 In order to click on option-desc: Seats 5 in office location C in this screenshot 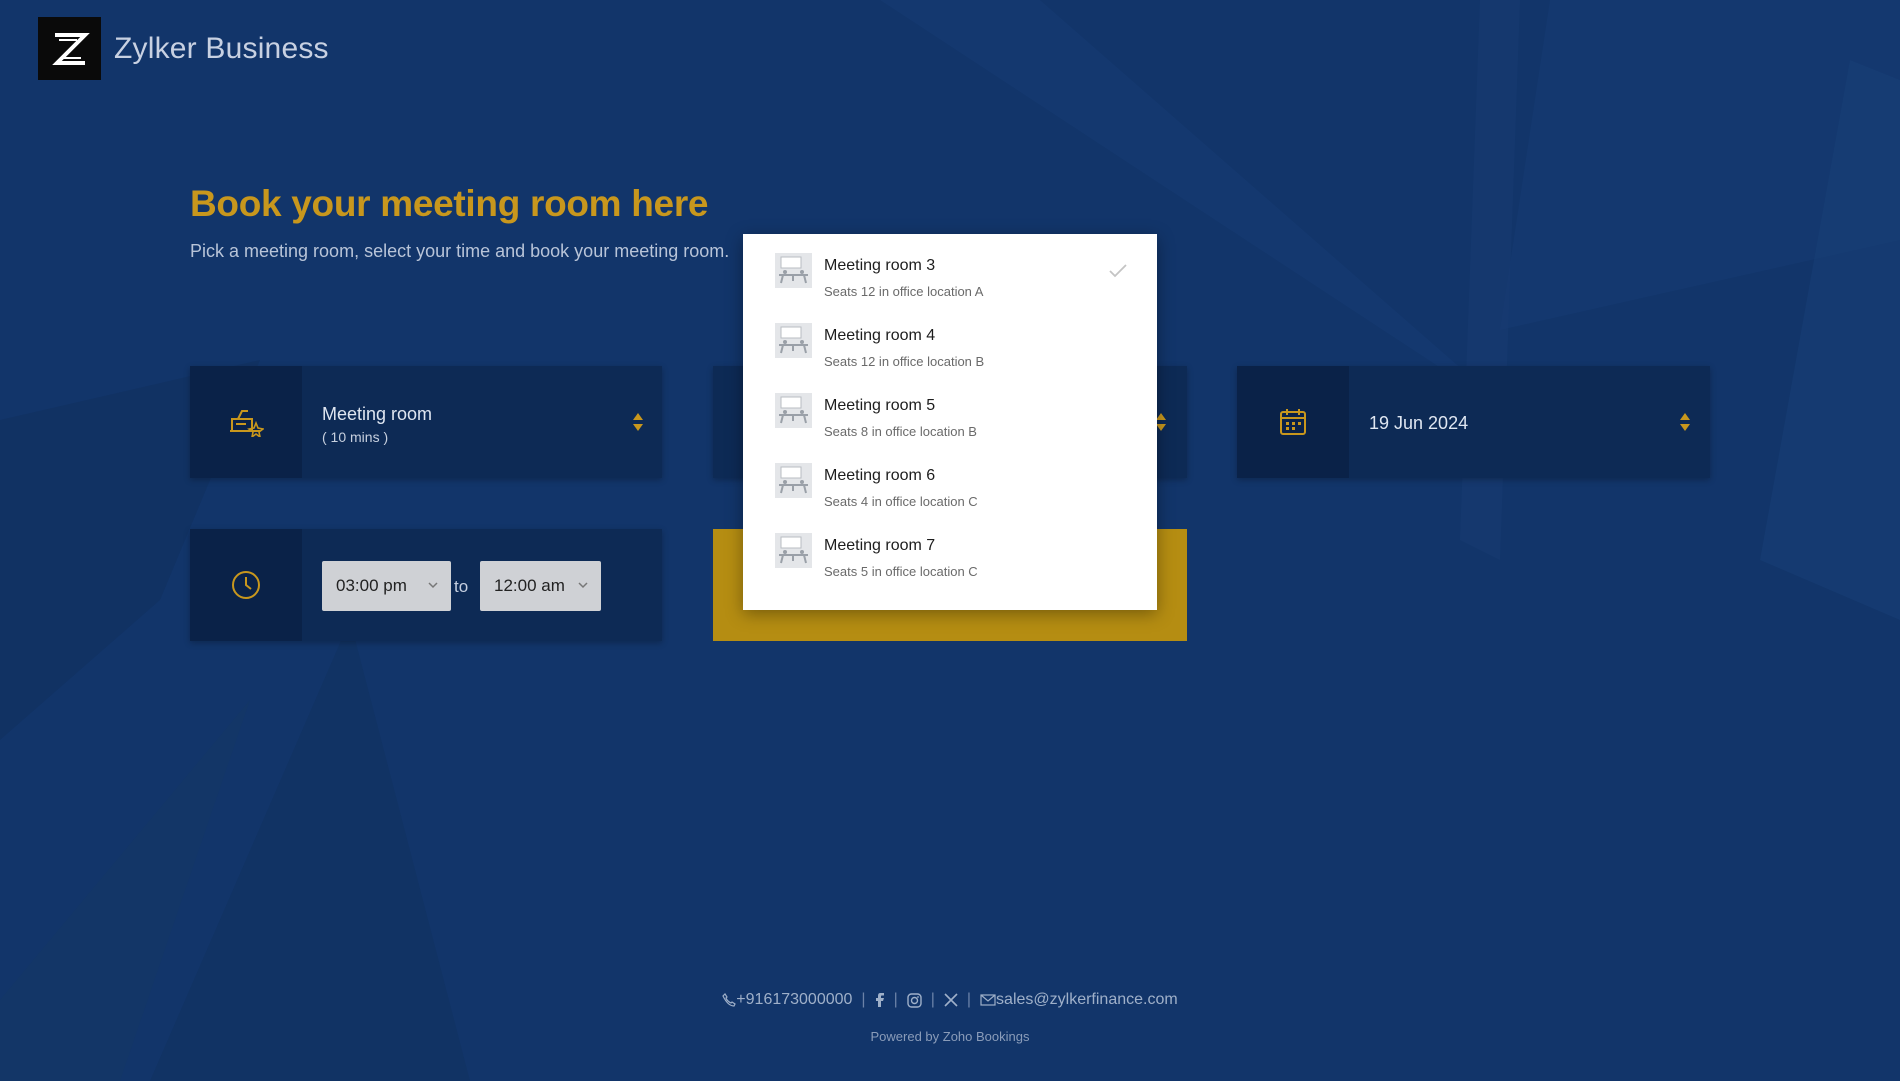, I will do `click(901, 571)`.